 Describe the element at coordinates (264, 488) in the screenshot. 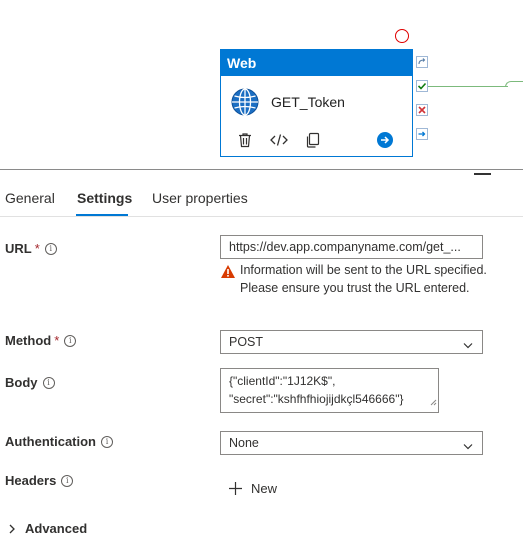

I see `add-header-label: New` at that location.